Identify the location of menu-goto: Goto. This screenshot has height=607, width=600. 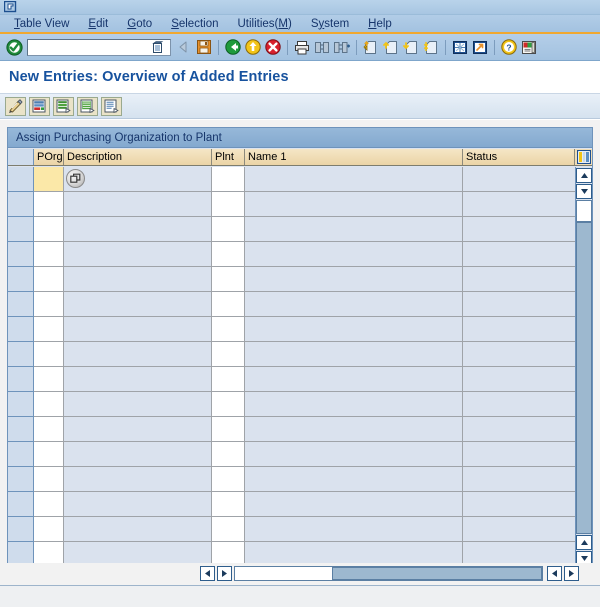
(139, 24).